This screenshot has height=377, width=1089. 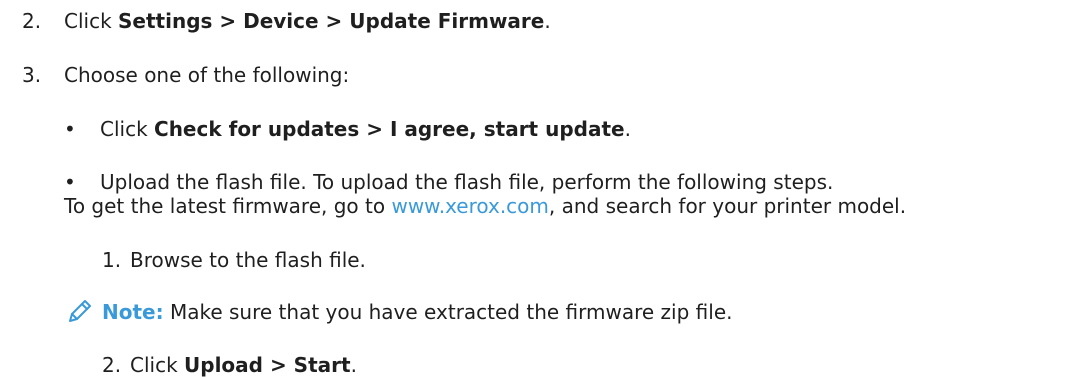 I want to click on step-3: 3. Choose one of the following:, so click(x=185, y=75).